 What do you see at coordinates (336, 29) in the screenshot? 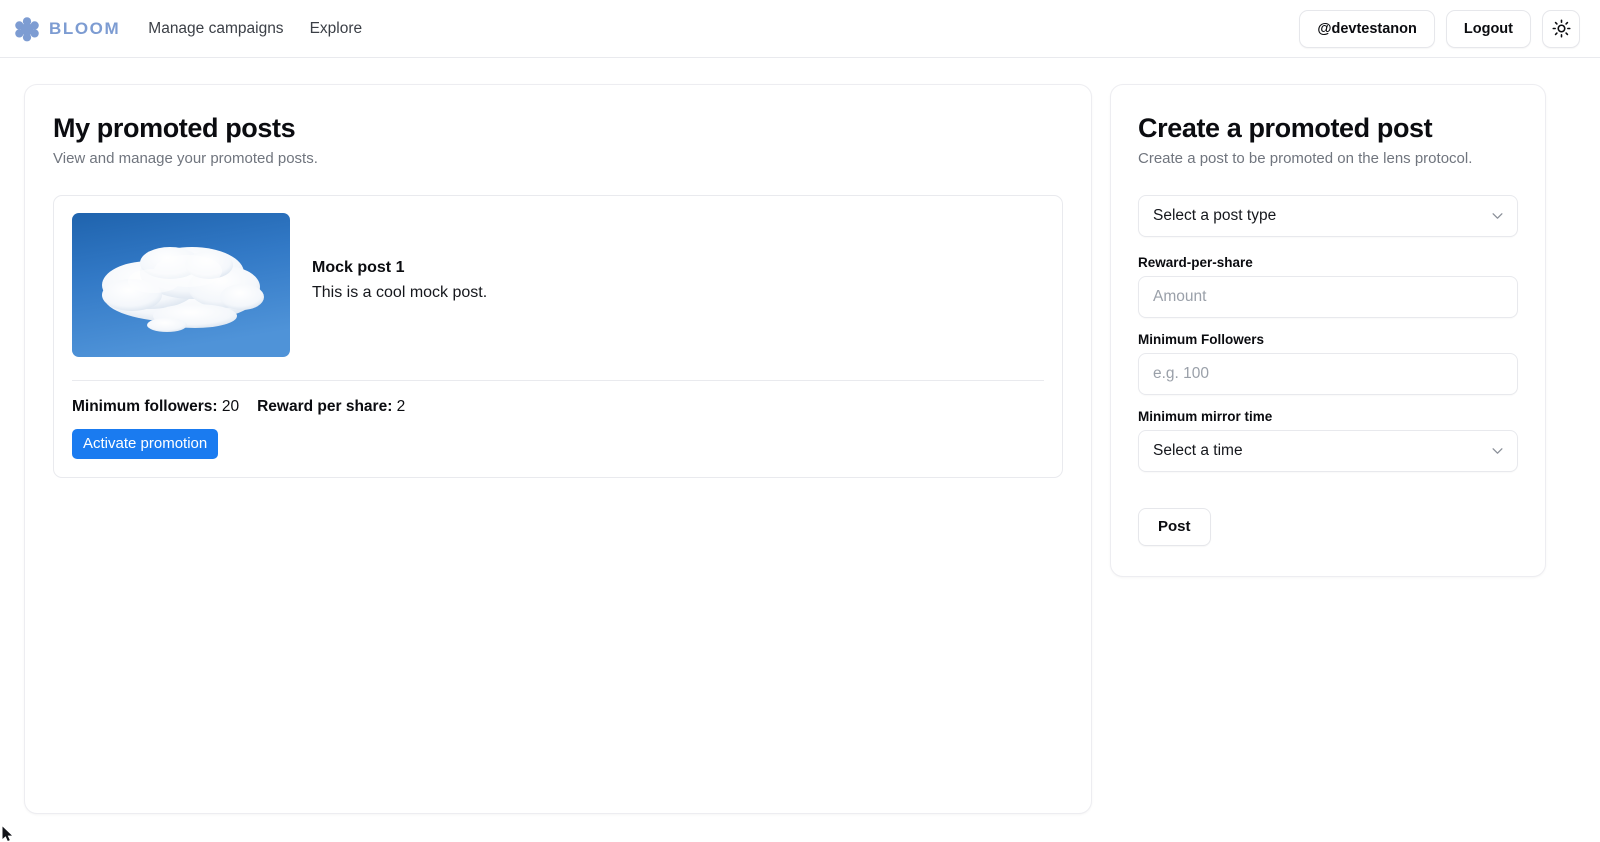
I see `nav-link-explore: Explore` at bounding box center [336, 29].